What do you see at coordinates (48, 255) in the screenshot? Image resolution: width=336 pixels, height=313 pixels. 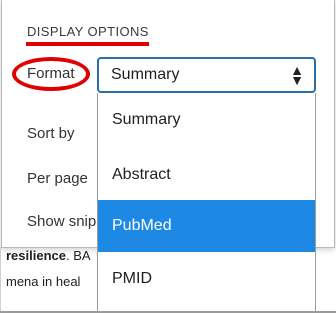 I see `background-text-line-1: resilience. BA` at bounding box center [48, 255].